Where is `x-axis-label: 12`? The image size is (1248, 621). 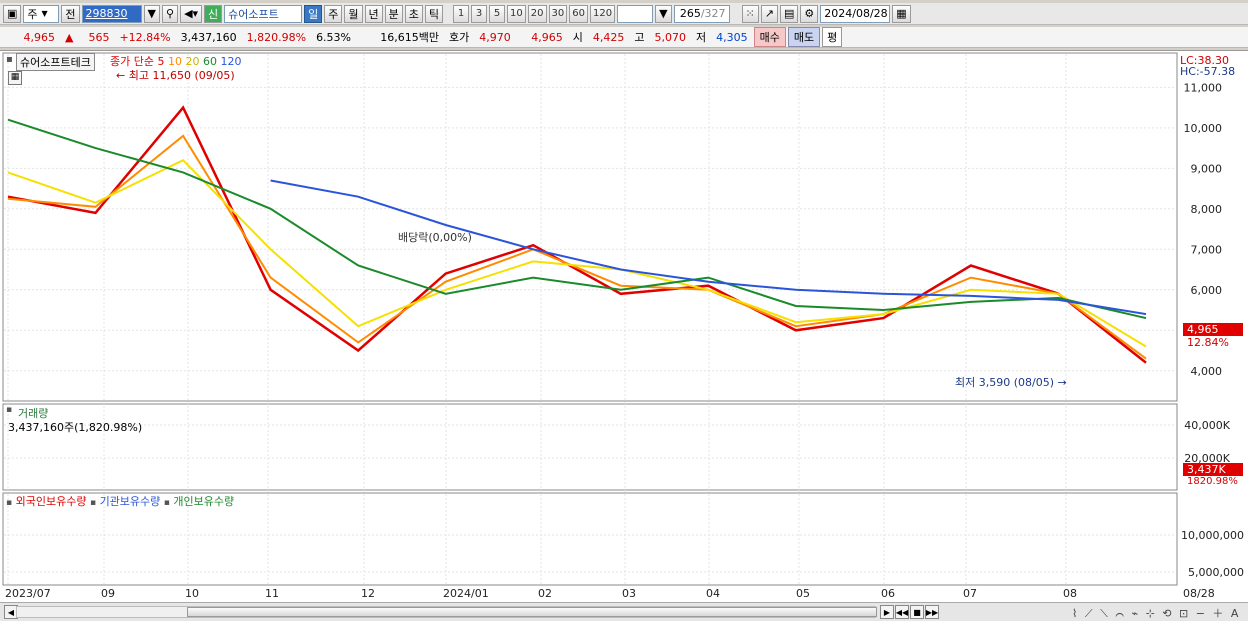 x-axis-label: 12 is located at coordinates (368, 593).